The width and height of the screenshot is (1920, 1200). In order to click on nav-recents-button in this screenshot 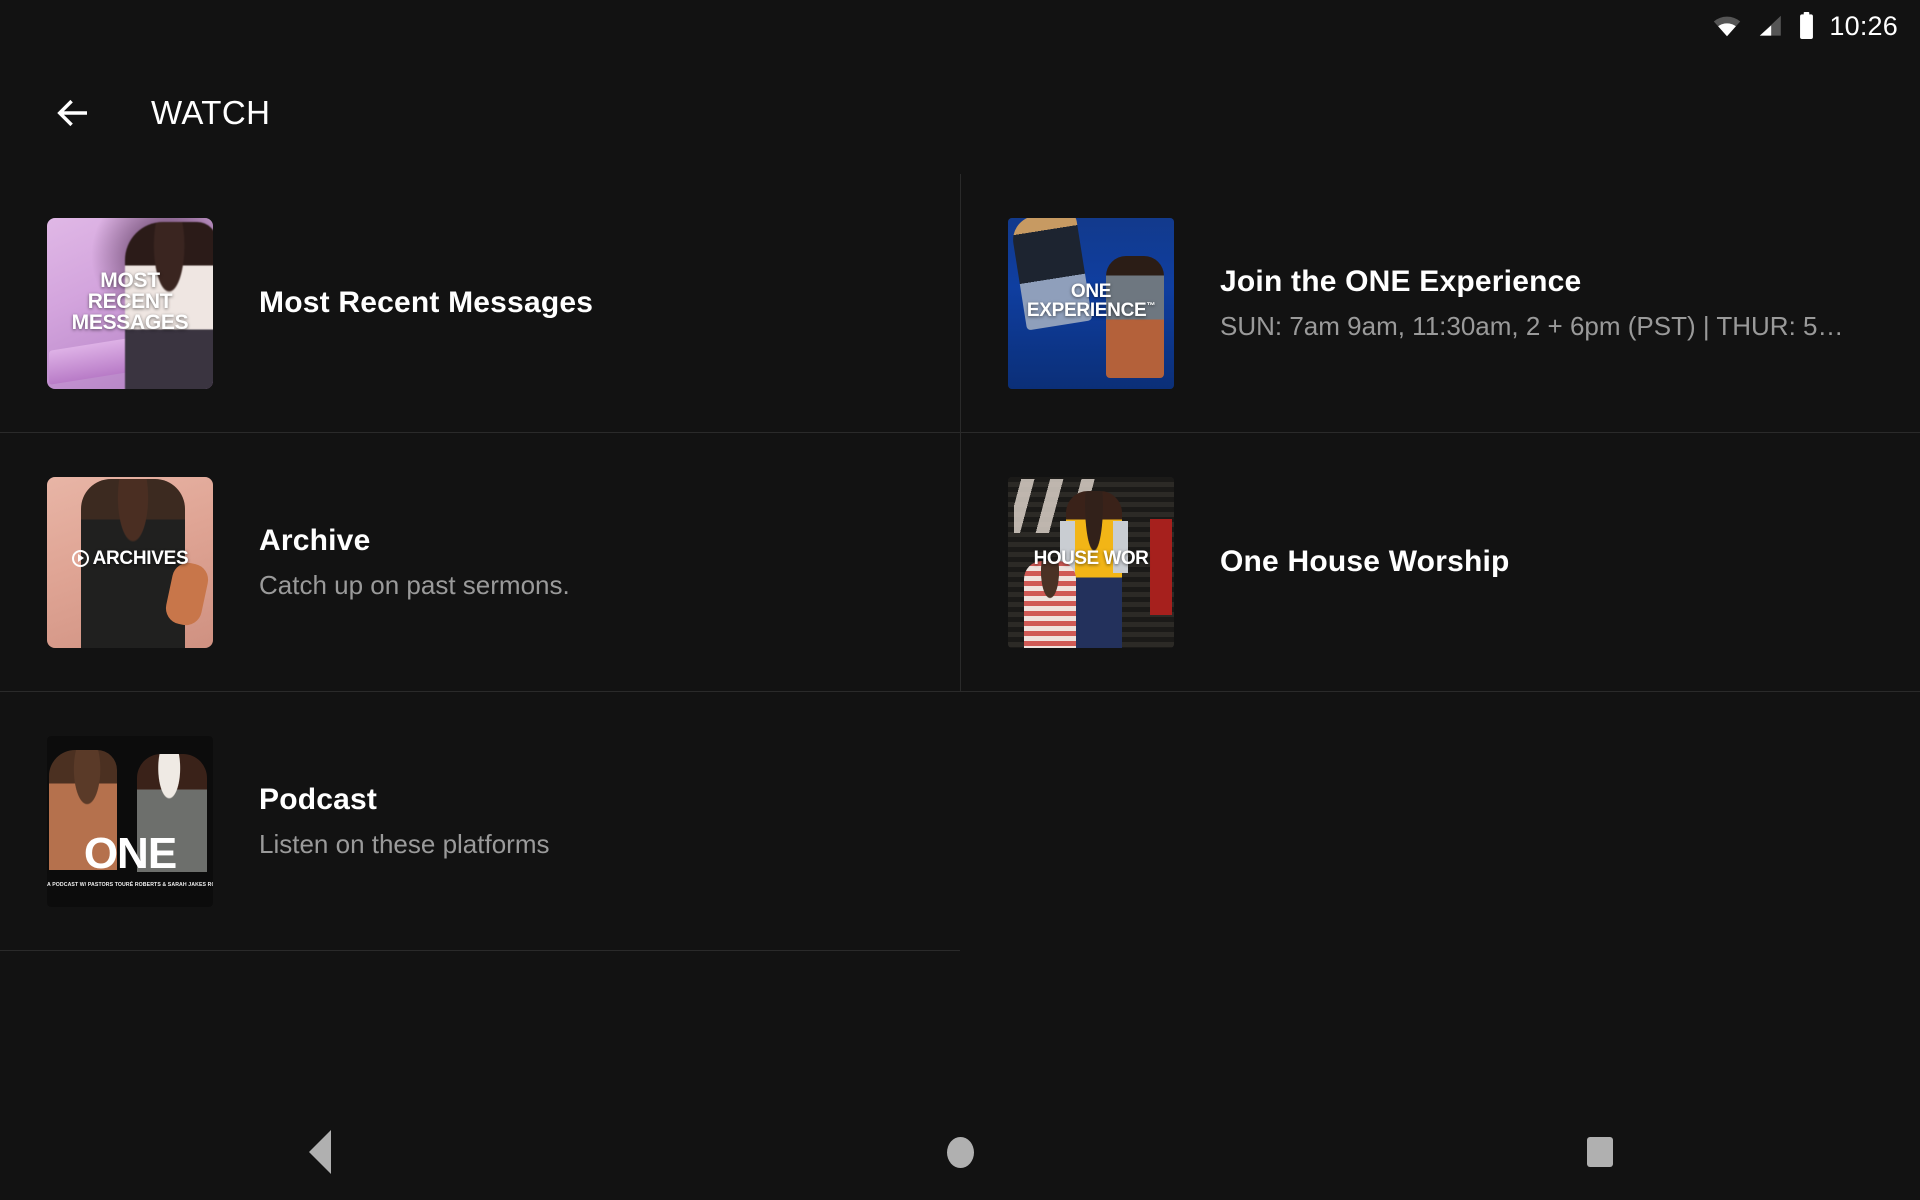, I will do `click(1600, 1152)`.